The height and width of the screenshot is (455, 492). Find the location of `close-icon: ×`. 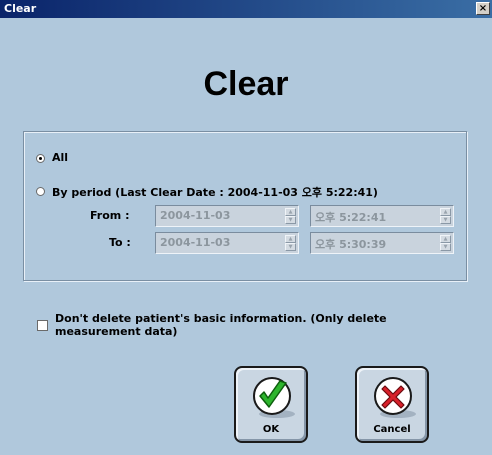

close-icon: × is located at coordinates (483, 8).